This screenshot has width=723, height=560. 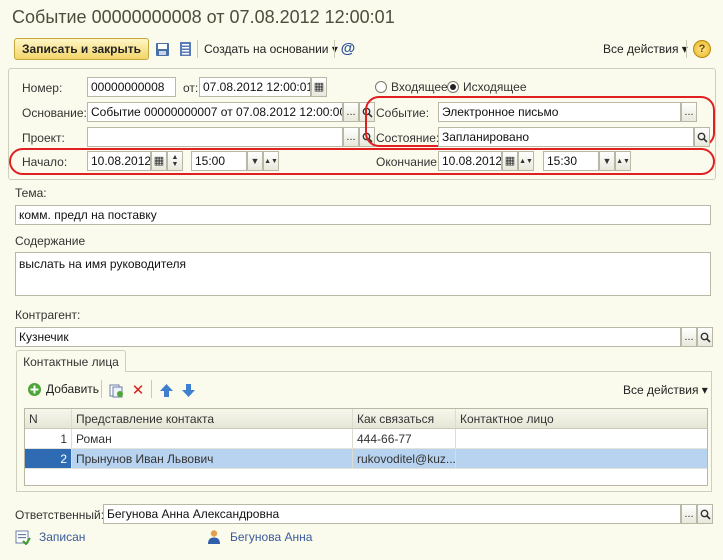 I want to click on status-text: Записан, so click(x=62, y=537).